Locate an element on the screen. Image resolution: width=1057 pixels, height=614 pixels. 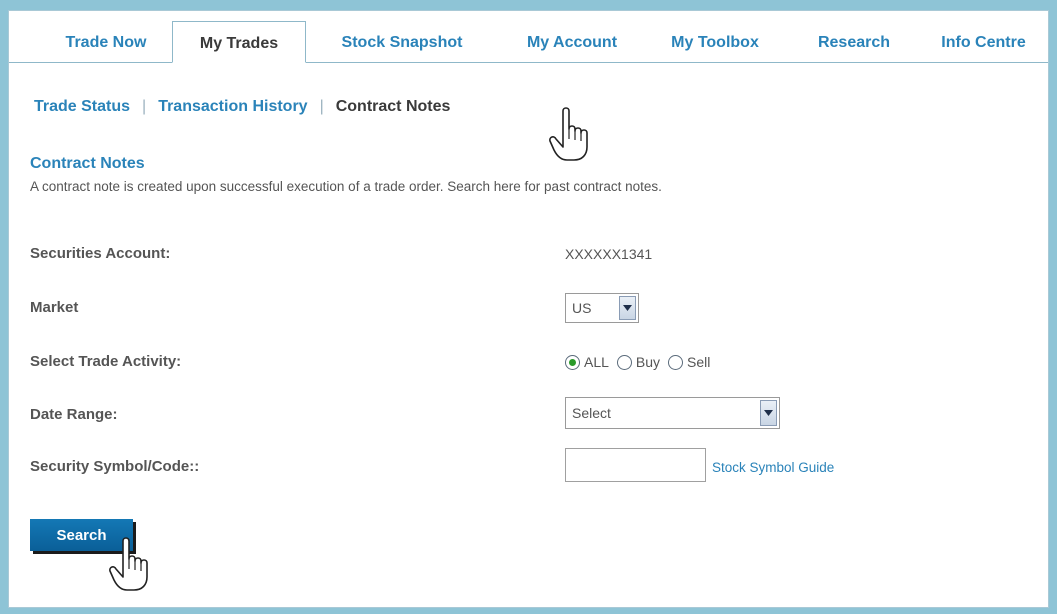
date-range-label: Date Range: is located at coordinates (74, 414).